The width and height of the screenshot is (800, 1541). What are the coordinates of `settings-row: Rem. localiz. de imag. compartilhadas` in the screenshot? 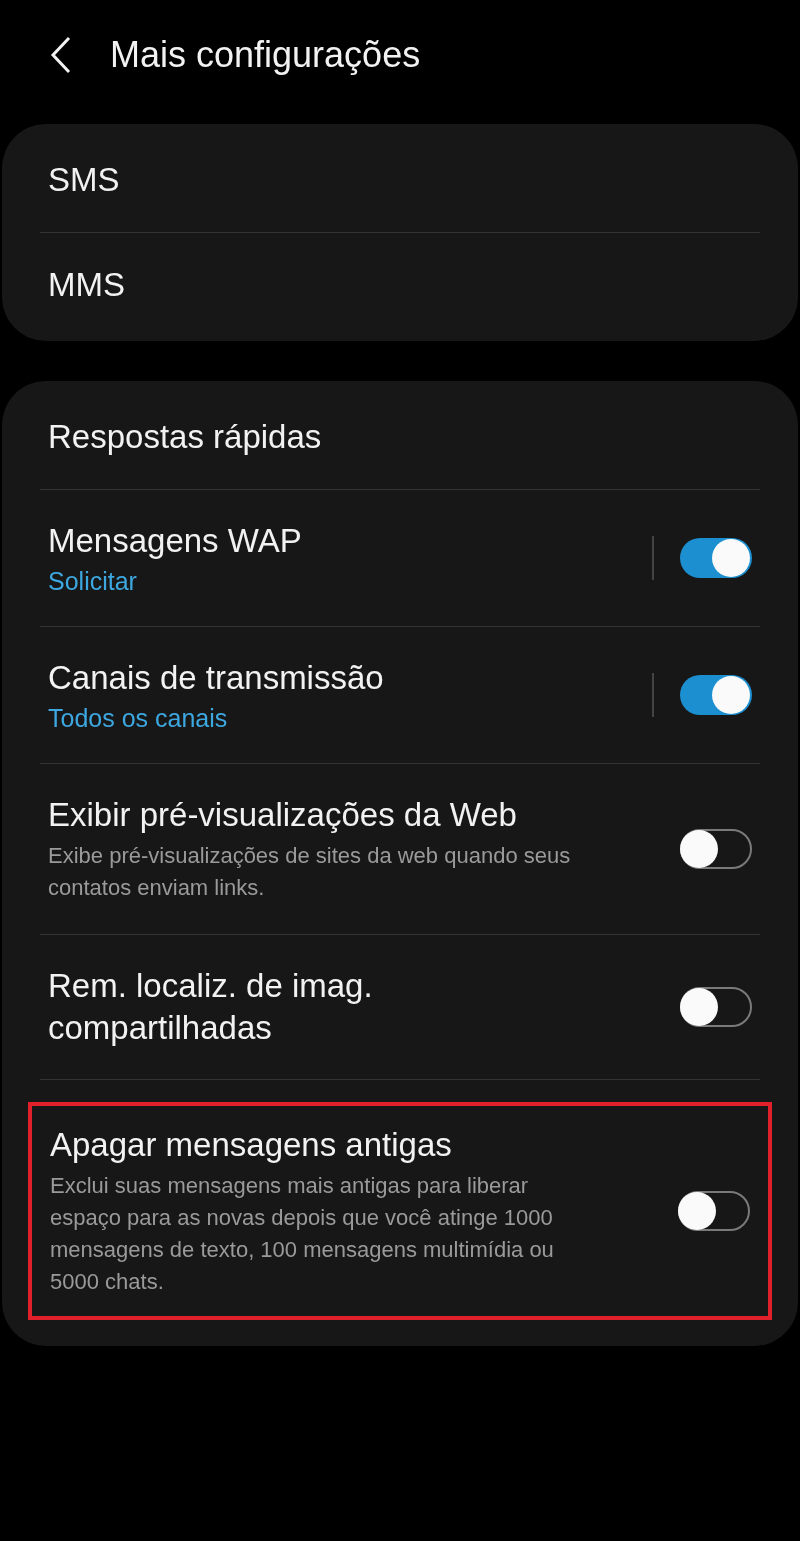 It's located at (400, 1007).